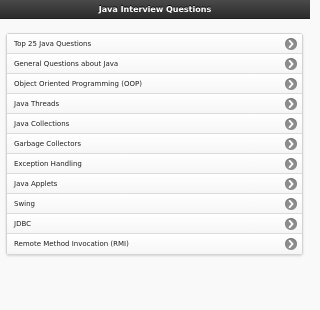 This screenshot has width=320, height=310. I want to click on app-header: Java Interview Questions, so click(155, 9).